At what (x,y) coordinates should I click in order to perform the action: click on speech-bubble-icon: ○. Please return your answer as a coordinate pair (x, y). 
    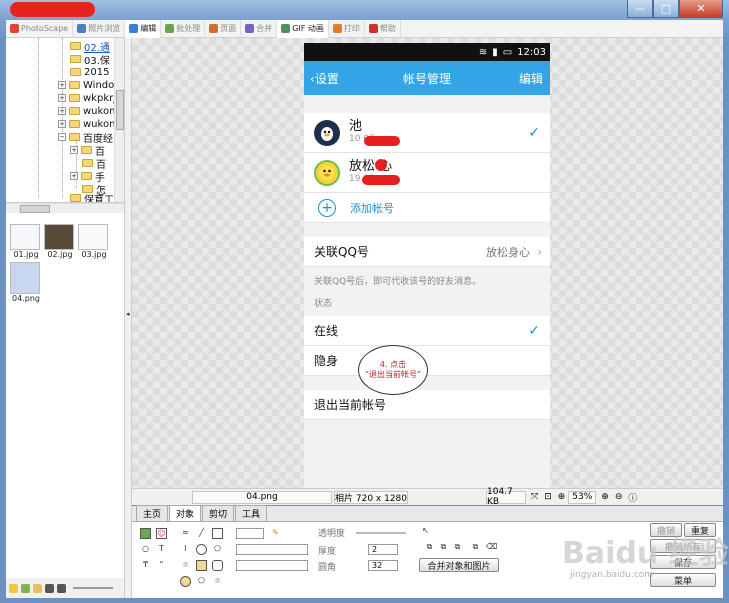
    Looking at the image, I should click on (145, 549).